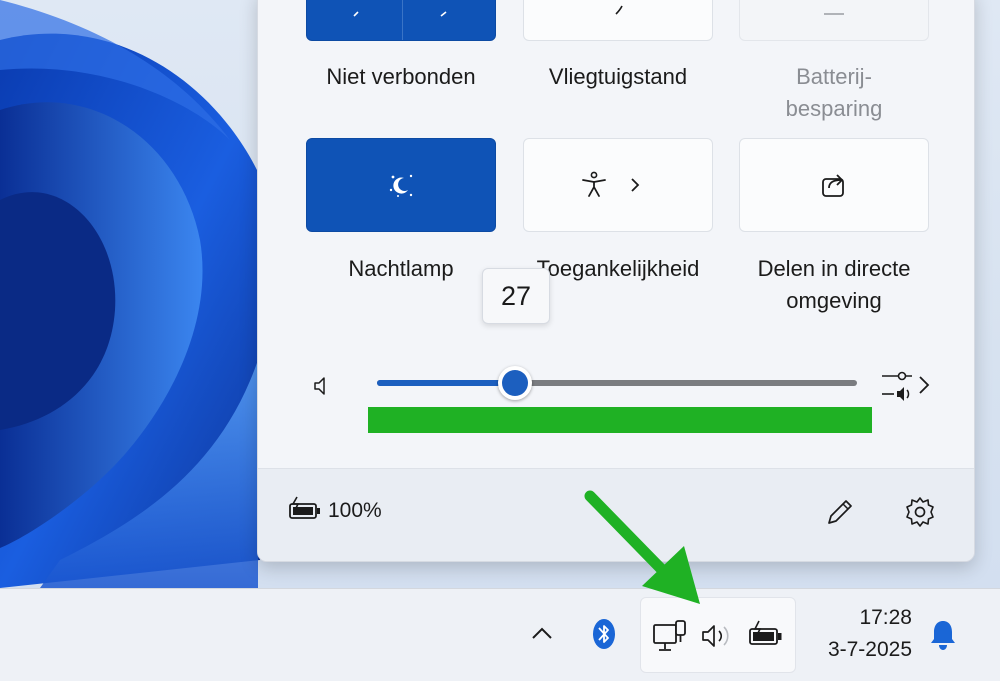 This screenshot has width=1000, height=681. What do you see at coordinates (620, 420) in the screenshot?
I see `highlight-annotation-bar` at bounding box center [620, 420].